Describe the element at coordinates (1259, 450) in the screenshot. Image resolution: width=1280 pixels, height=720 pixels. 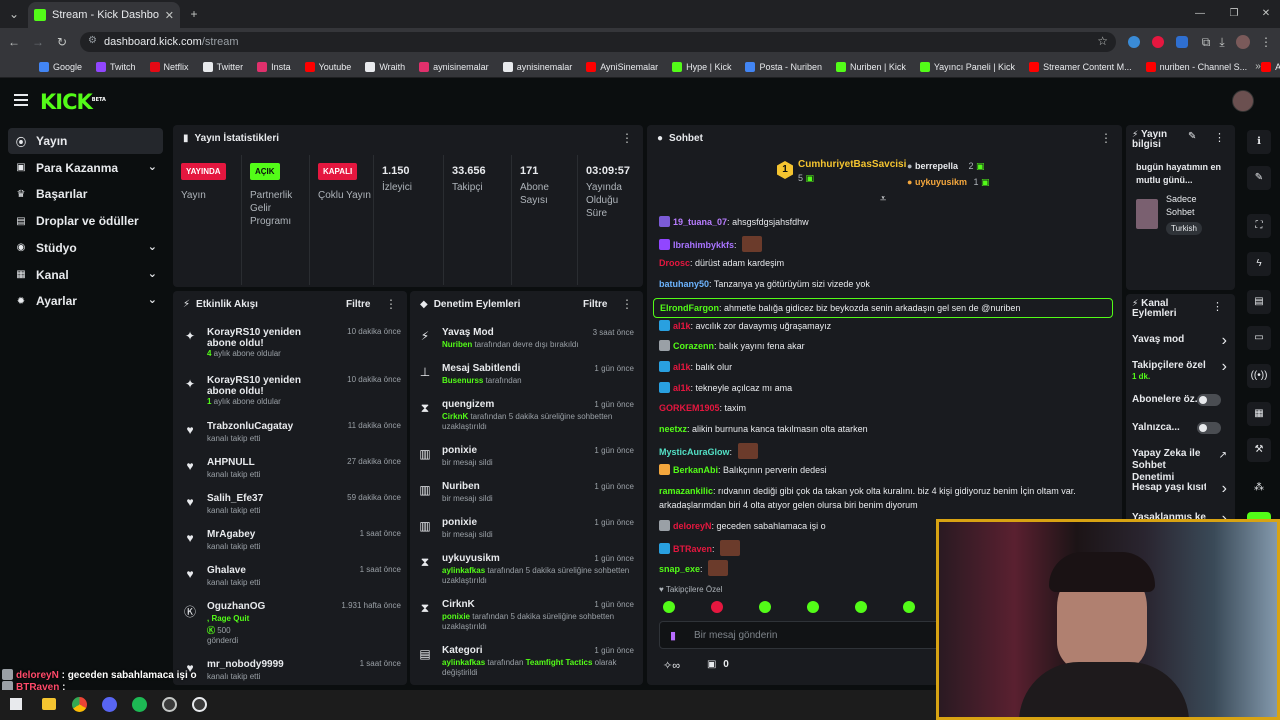
I see `wrench-icon: ⚒` at that location.